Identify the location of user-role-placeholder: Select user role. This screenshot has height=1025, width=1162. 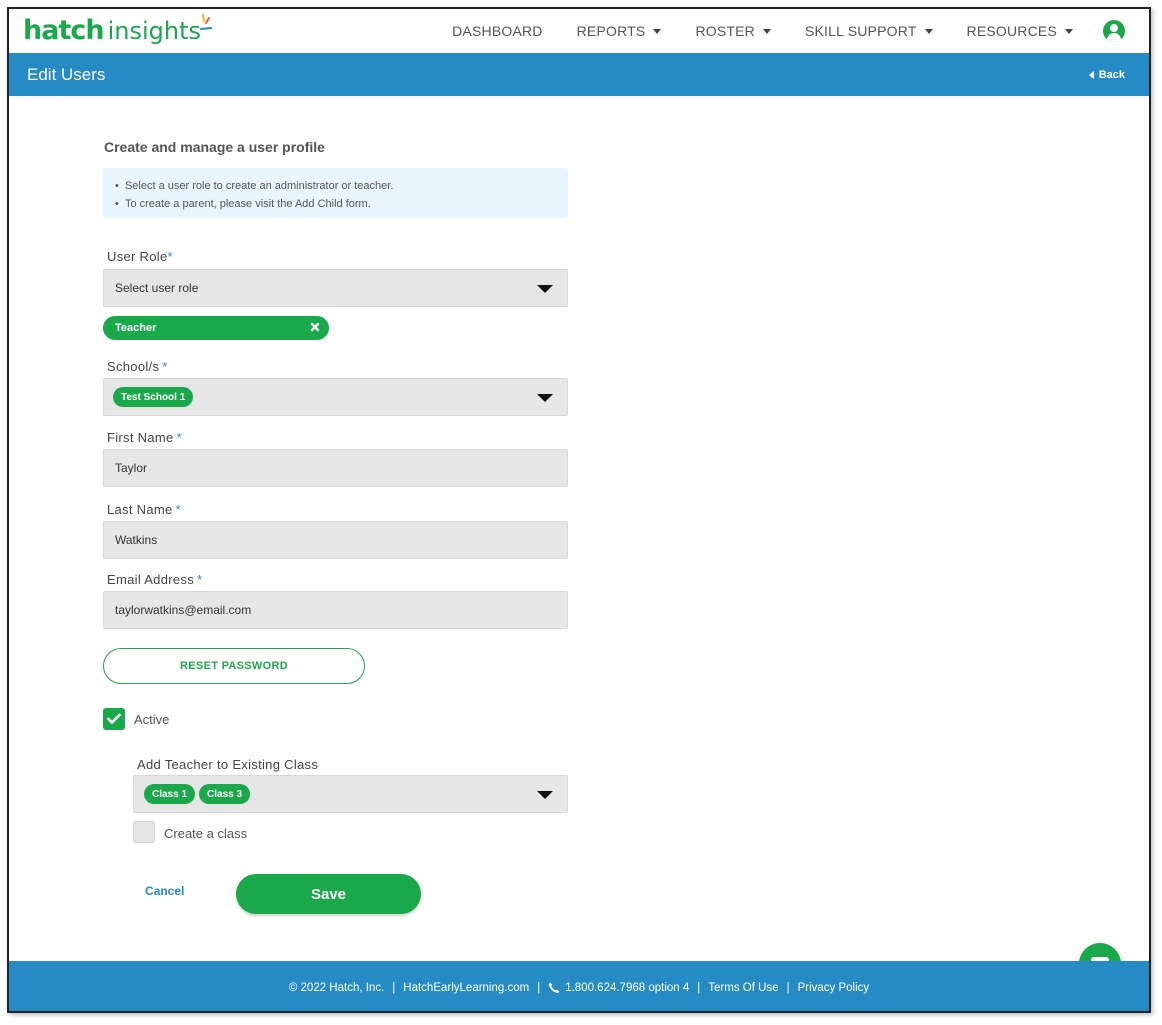
(157, 288).